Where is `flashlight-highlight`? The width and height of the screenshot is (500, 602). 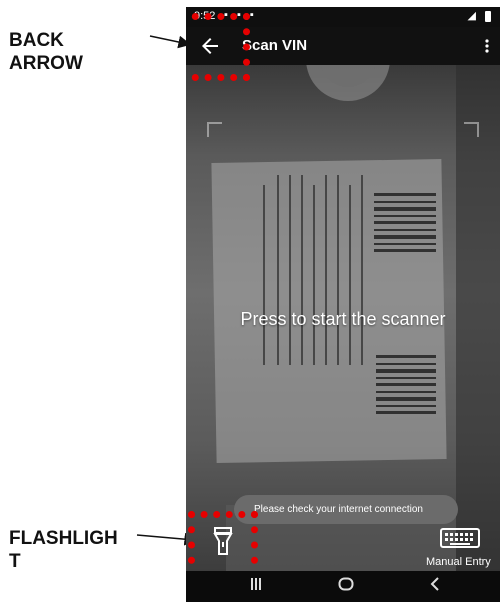 flashlight-highlight is located at coordinates (223, 541).